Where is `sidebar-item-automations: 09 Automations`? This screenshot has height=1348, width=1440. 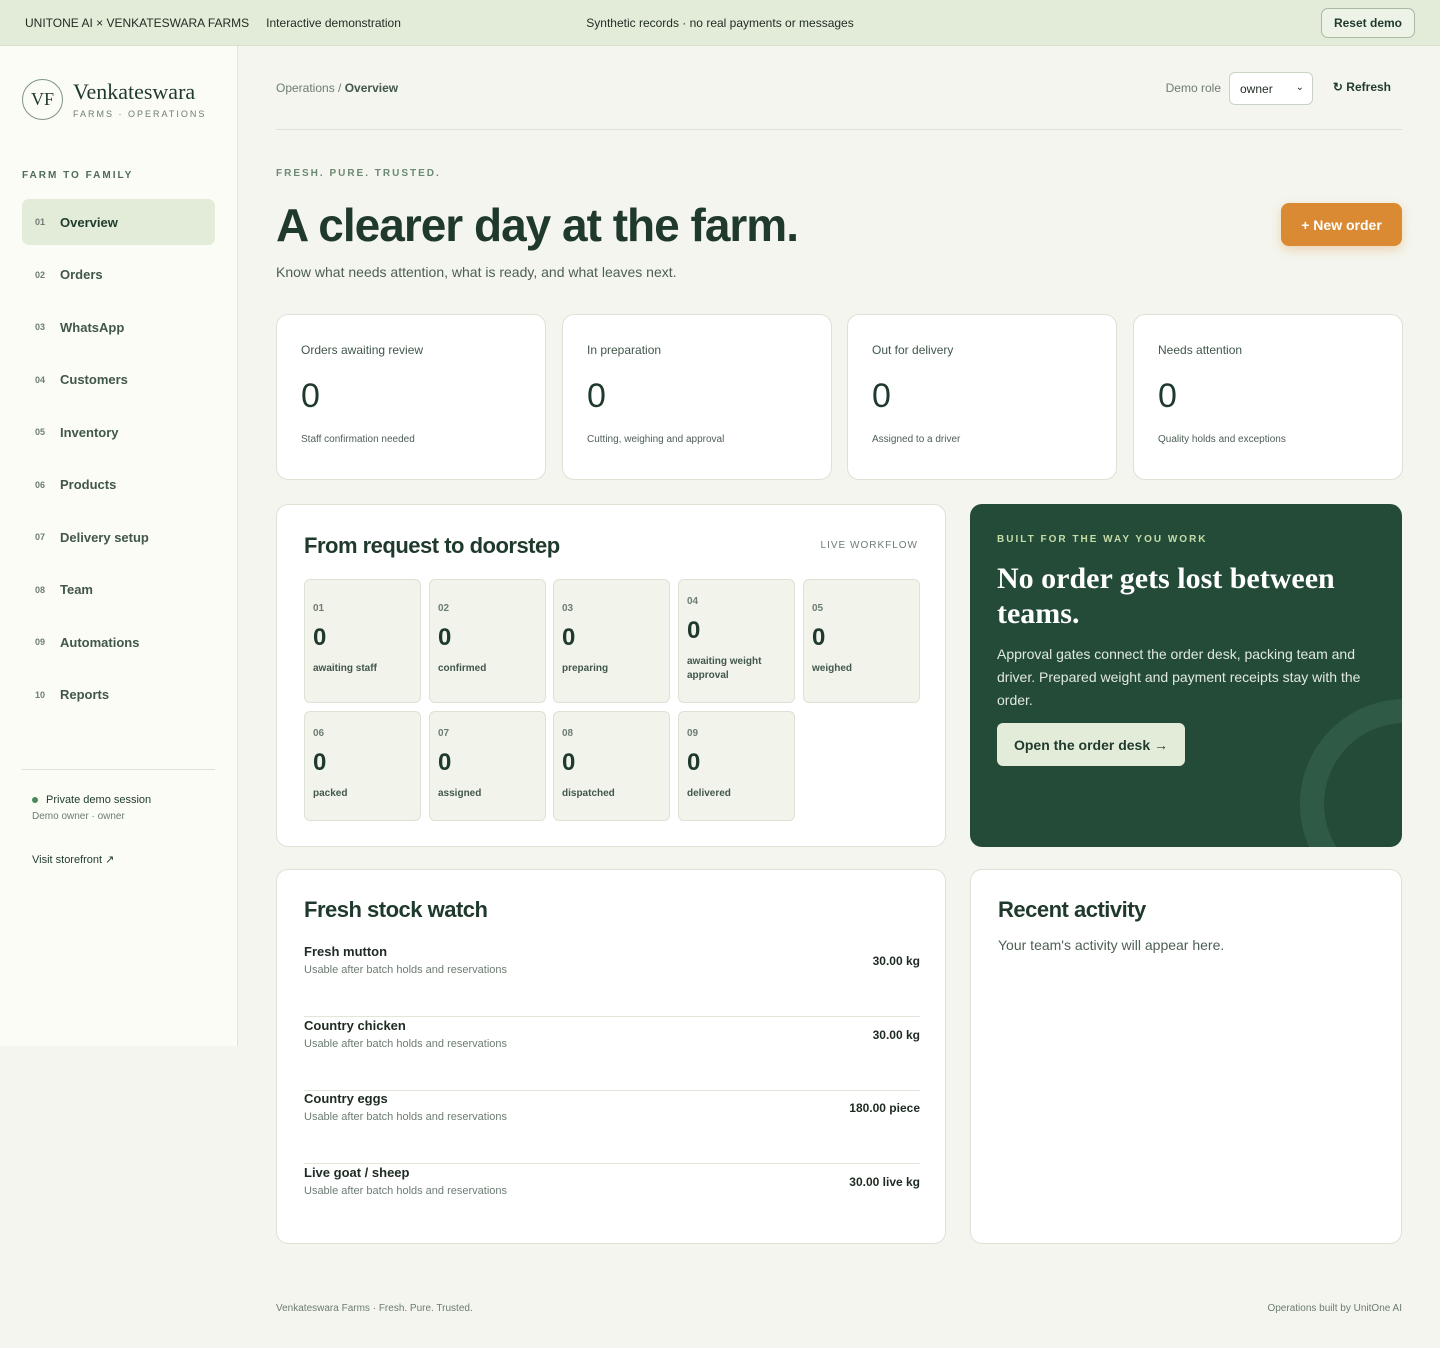 sidebar-item-automations: 09 Automations is located at coordinates (118, 642).